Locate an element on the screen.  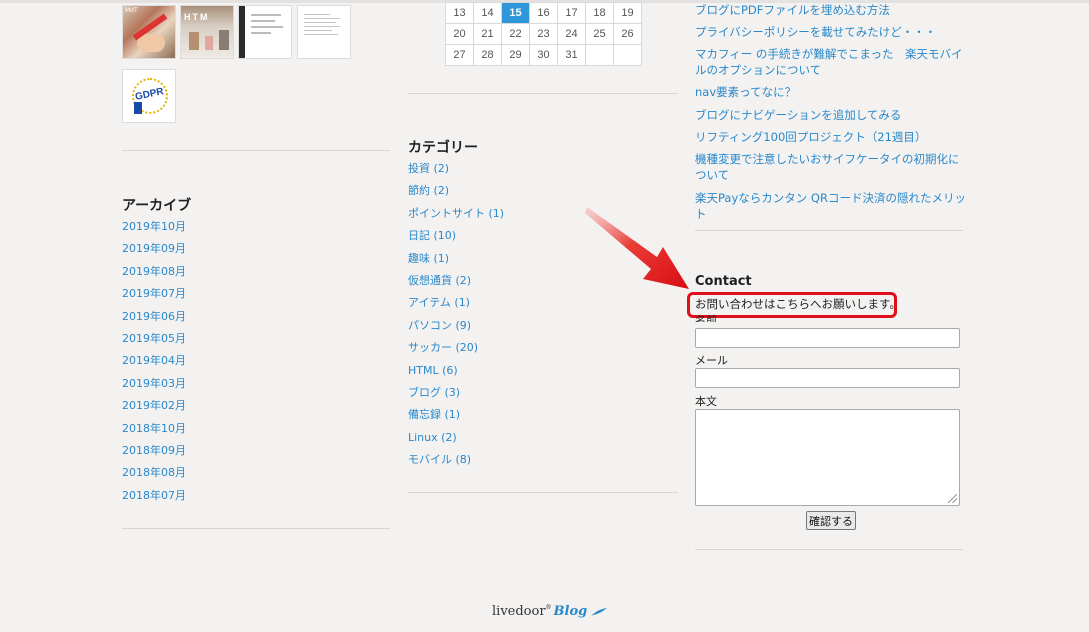
calendar-day: 26 is located at coordinates (627, 34).